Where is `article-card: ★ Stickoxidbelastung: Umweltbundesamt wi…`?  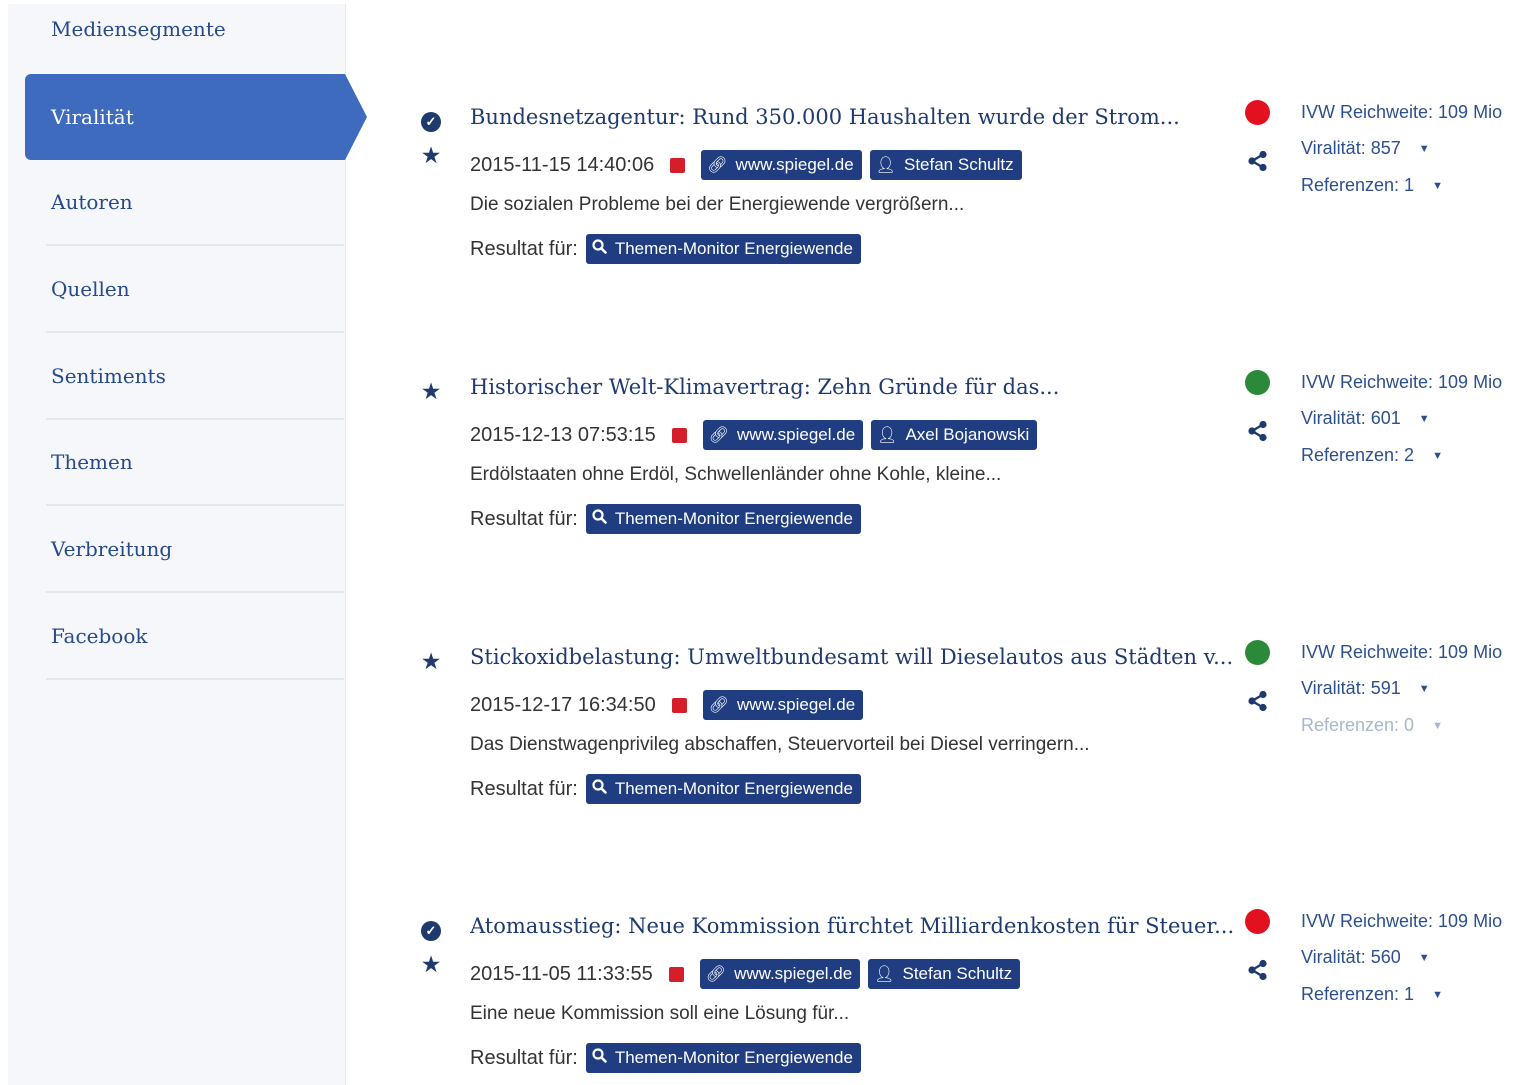 article-card: ★ Stickoxidbelastung: Umweltbundesamt wi… is located at coordinates (968, 740).